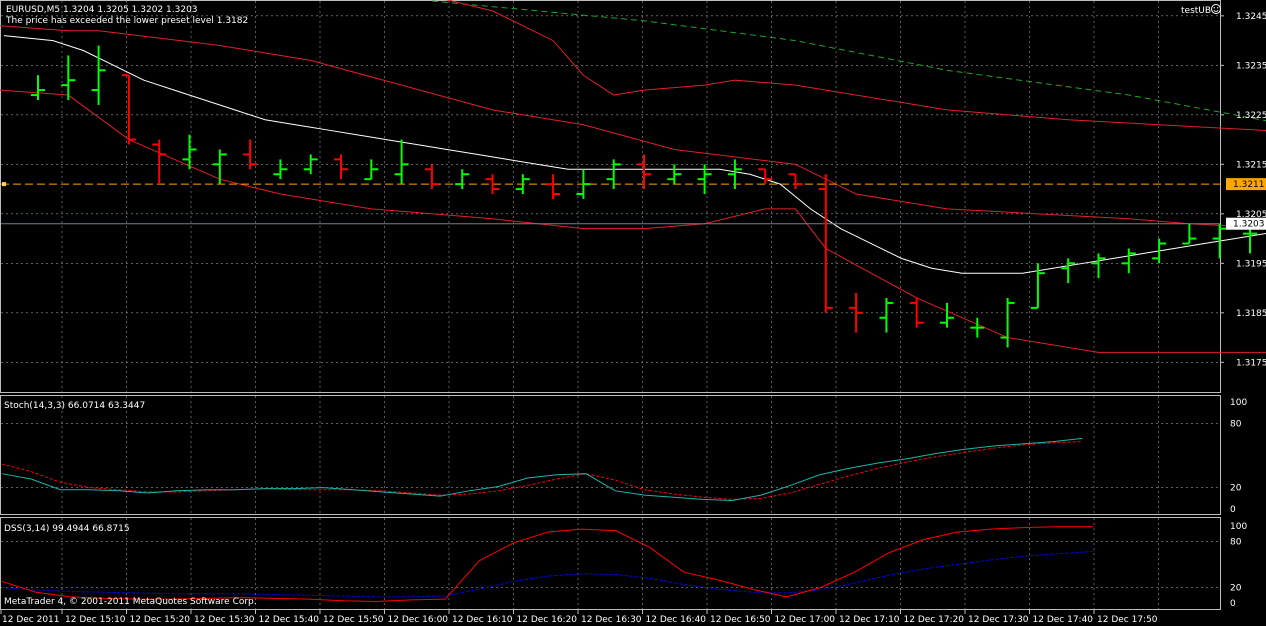 Image resolution: width=1266 pixels, height=626 pixels. I want to click on time-tick-label: 12 Dec 15:30, so click(224, 620).